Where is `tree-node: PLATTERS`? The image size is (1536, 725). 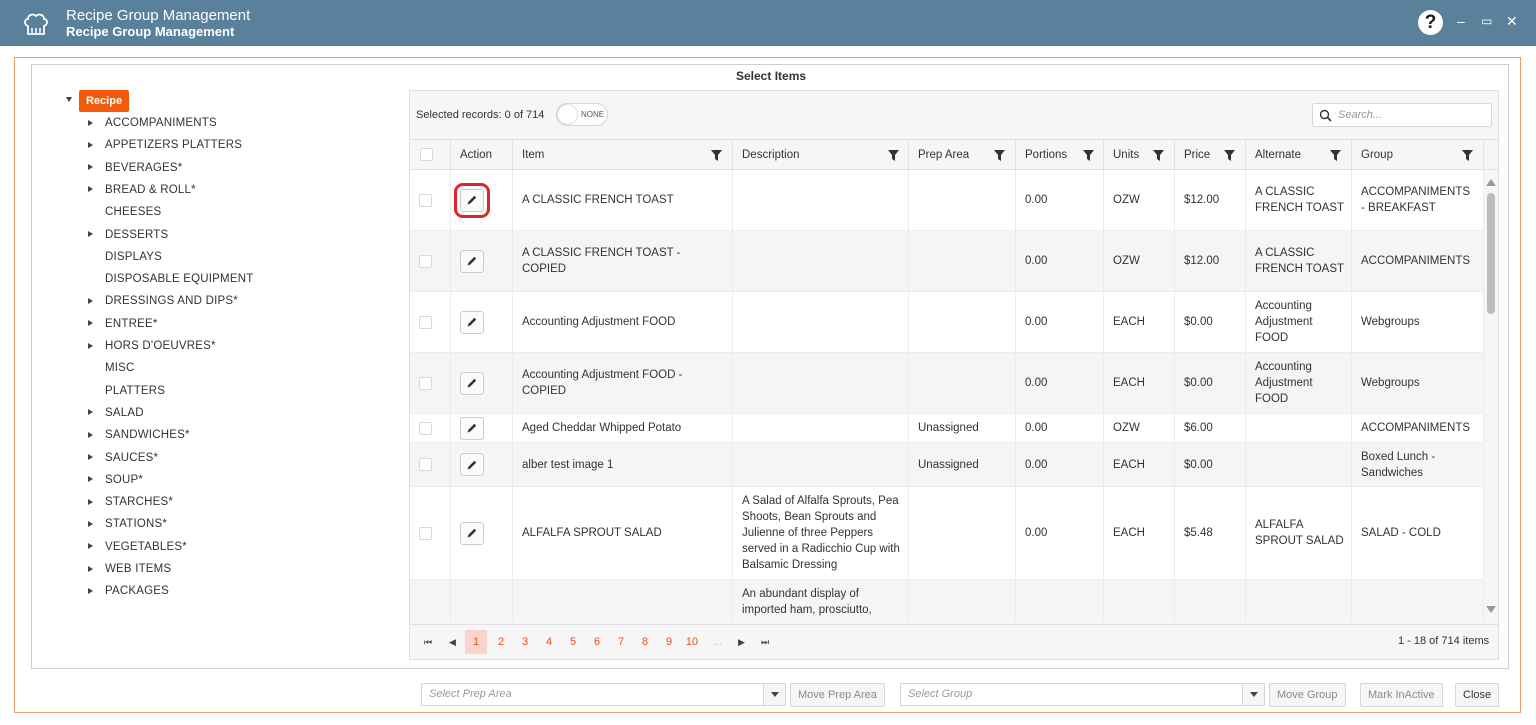 tree-node: PLATTERS is located at coordinates (135, 391).